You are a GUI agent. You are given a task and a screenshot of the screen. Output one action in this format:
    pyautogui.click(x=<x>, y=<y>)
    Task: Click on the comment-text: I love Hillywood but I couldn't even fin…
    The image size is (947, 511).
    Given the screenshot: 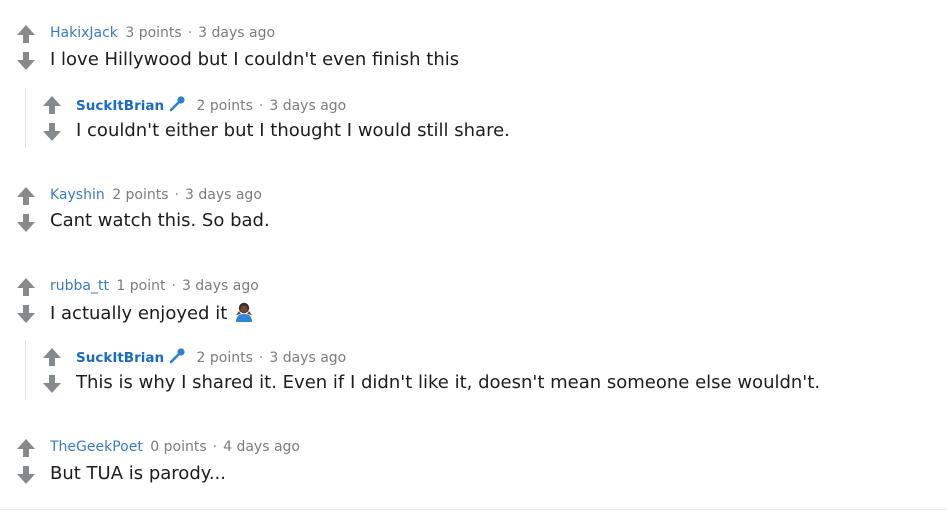 What is the action you would take?
    pyautogui.click(x=255, y=59)
    